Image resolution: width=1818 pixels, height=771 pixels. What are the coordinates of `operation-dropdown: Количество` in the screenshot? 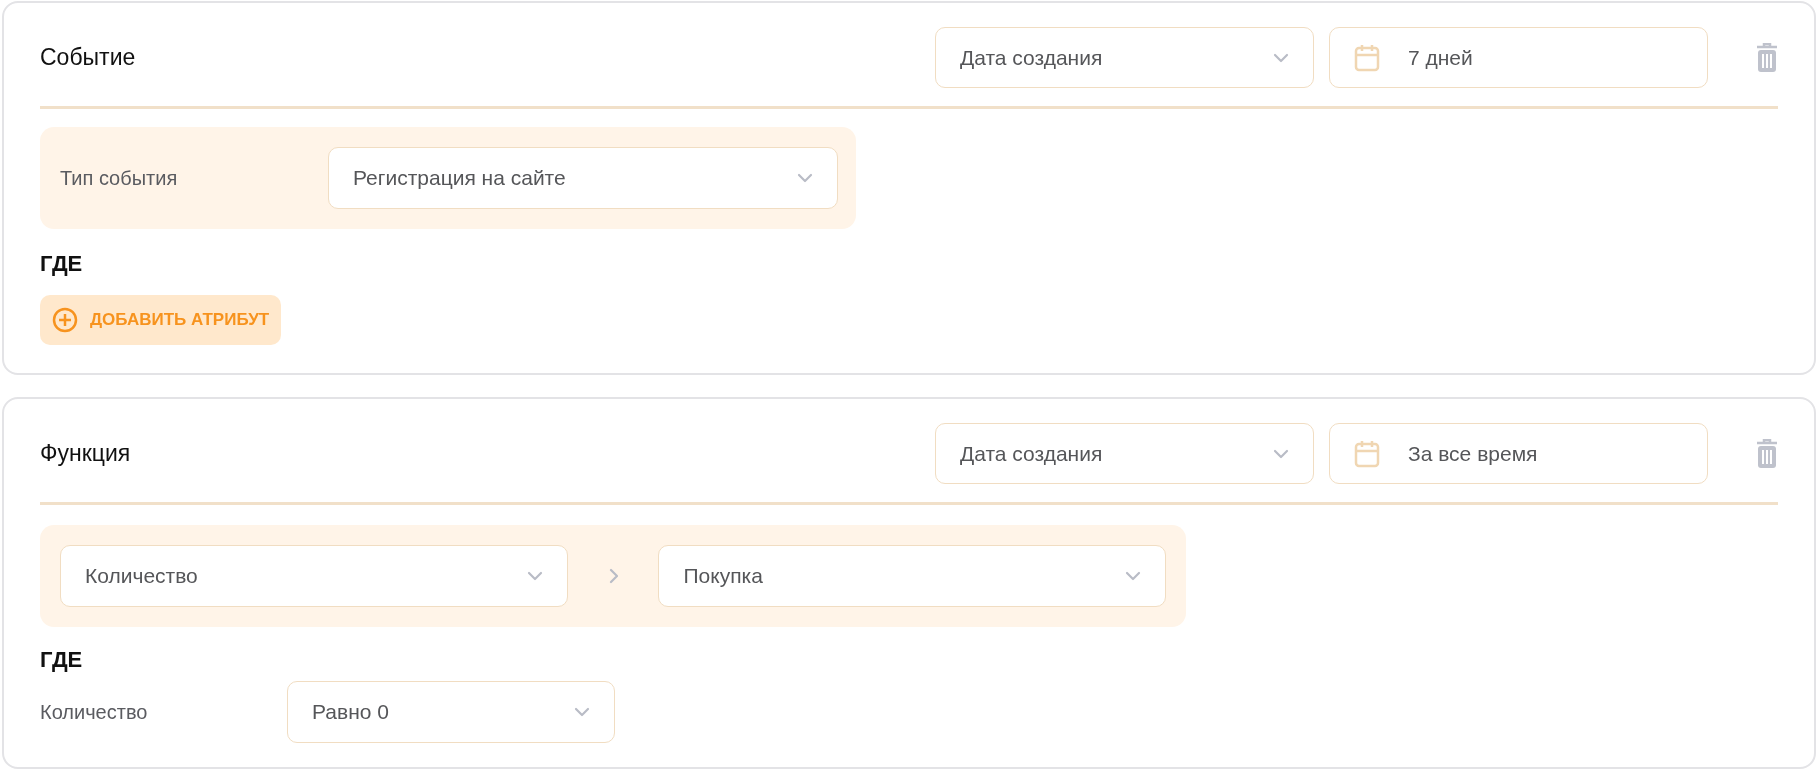 It's located at (314, 576).